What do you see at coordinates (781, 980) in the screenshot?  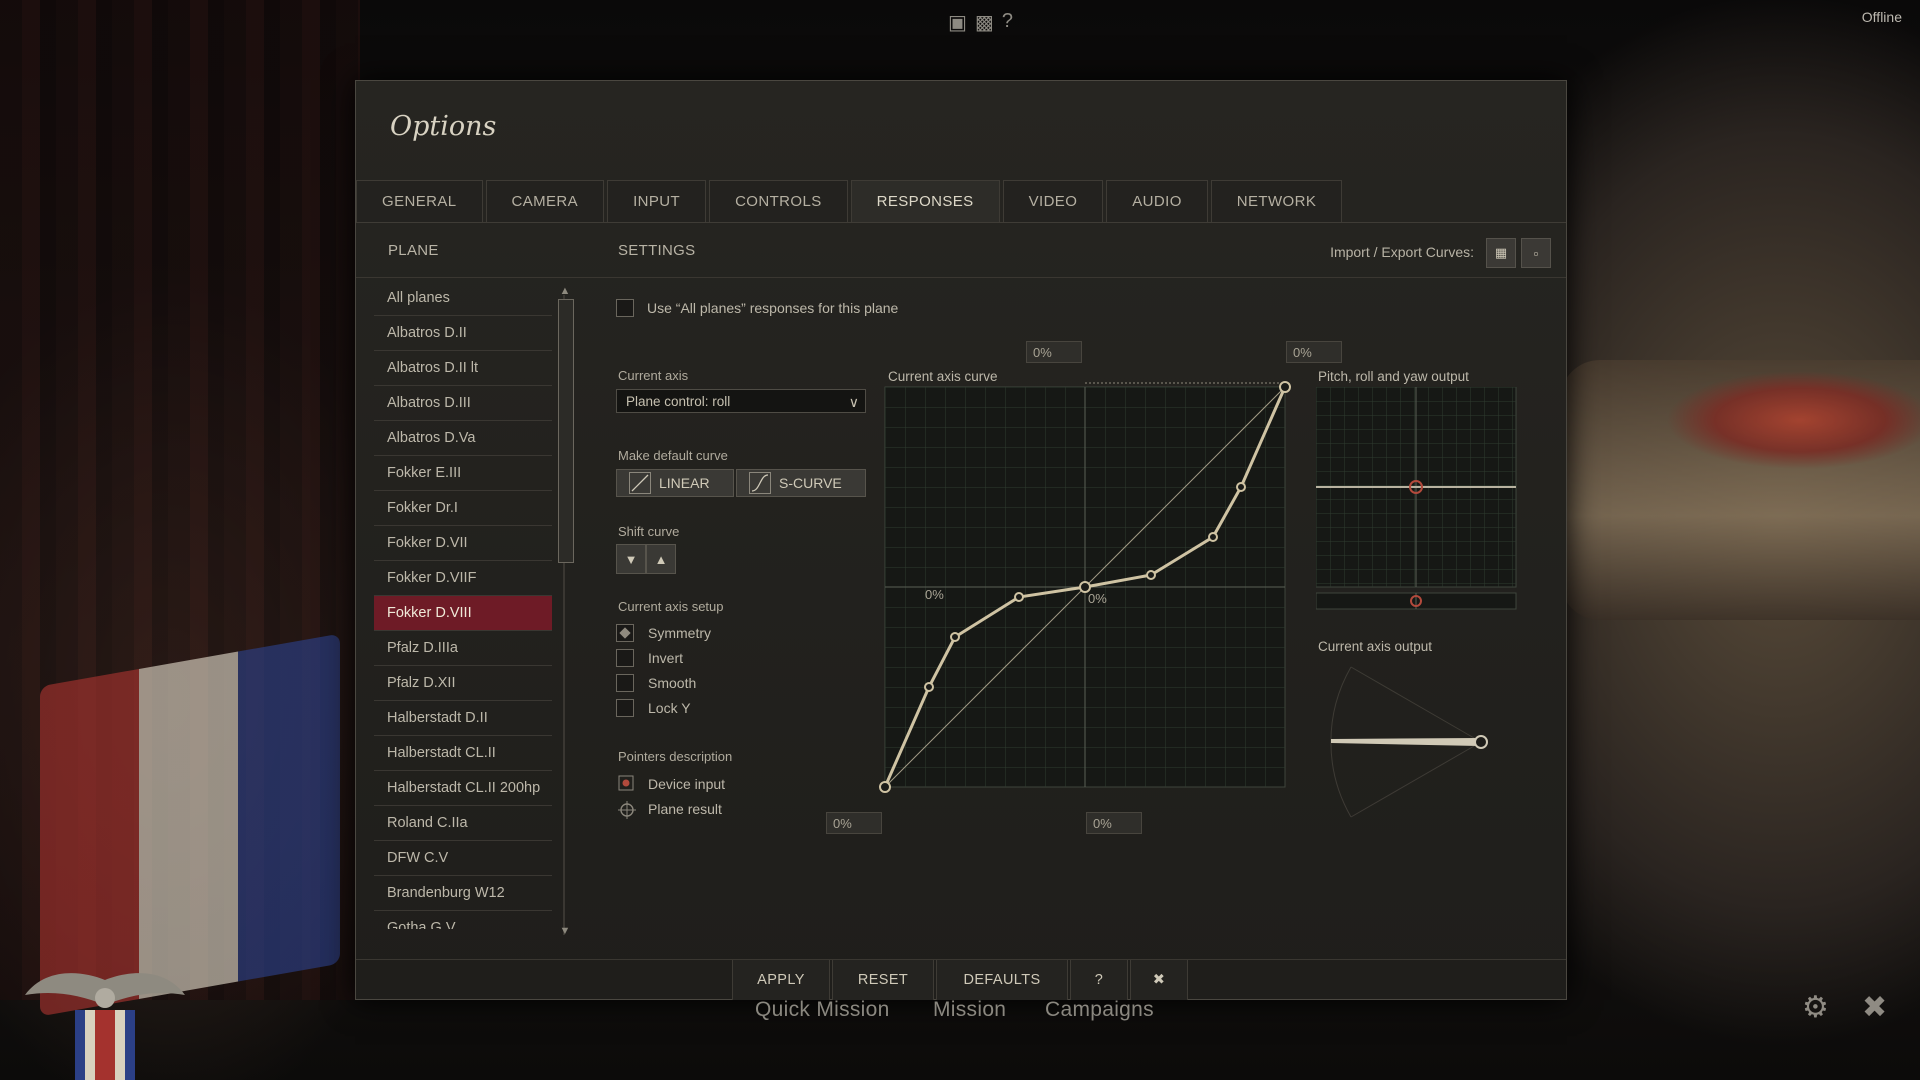 I see `apply-button: APPLY` at bounding box center [781, 980].